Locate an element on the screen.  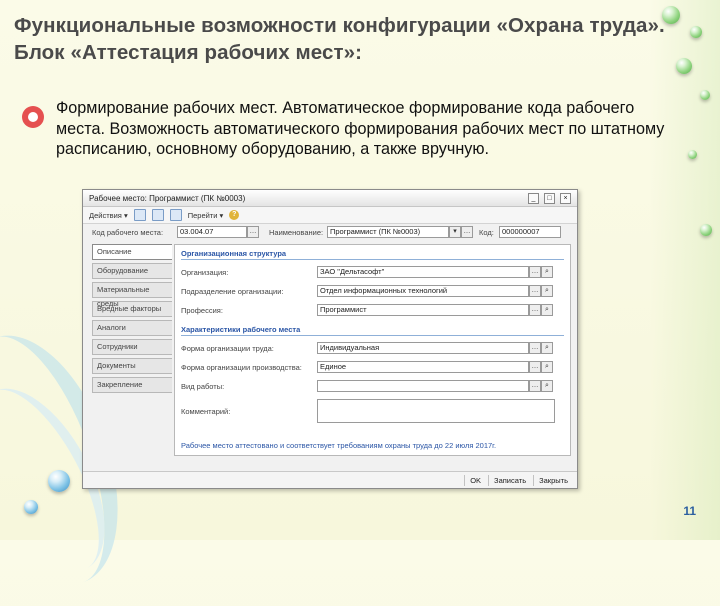
goto-menu: Перейти ▾ is located at coordinates (206, 215).